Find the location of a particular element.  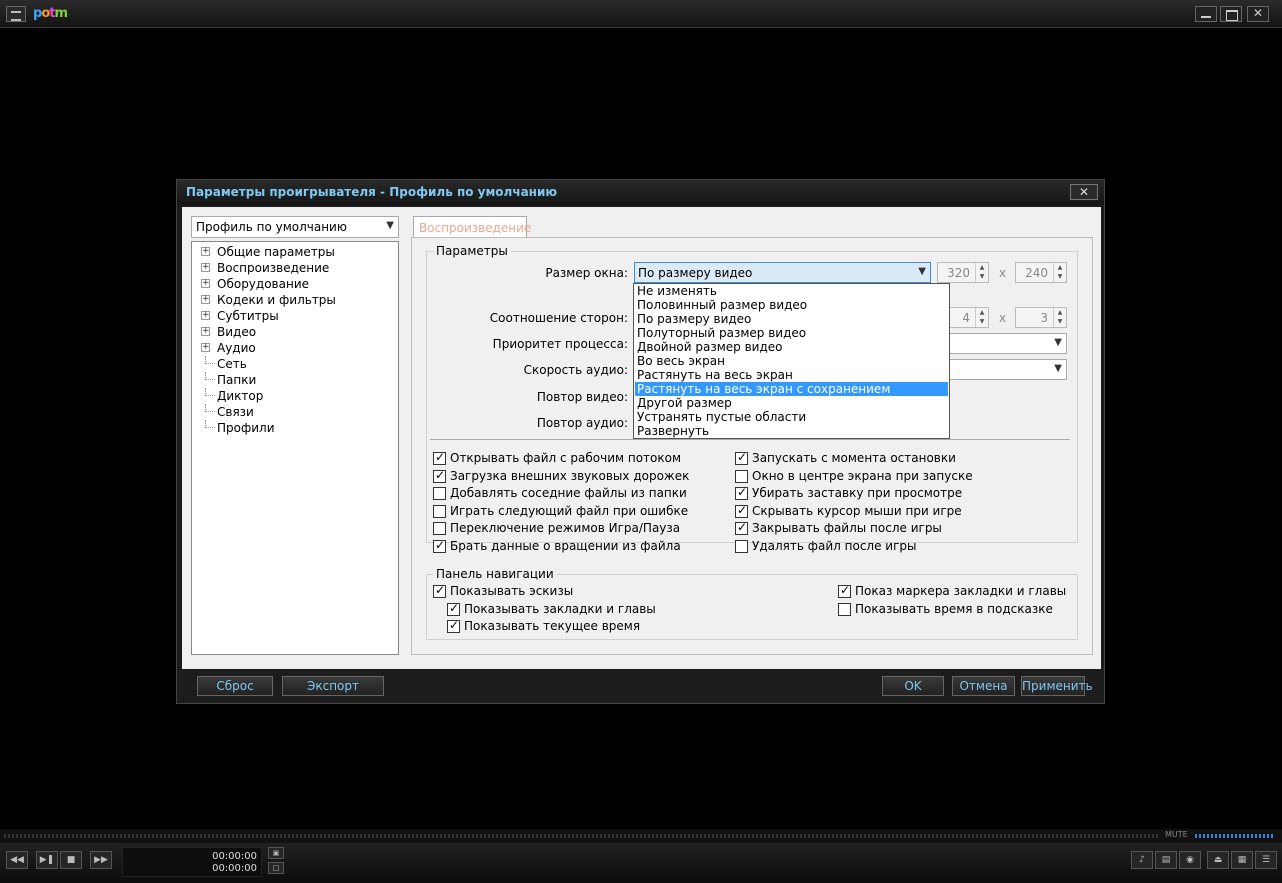

tree-item: + Субтитры is located at coordinates (295, 316).